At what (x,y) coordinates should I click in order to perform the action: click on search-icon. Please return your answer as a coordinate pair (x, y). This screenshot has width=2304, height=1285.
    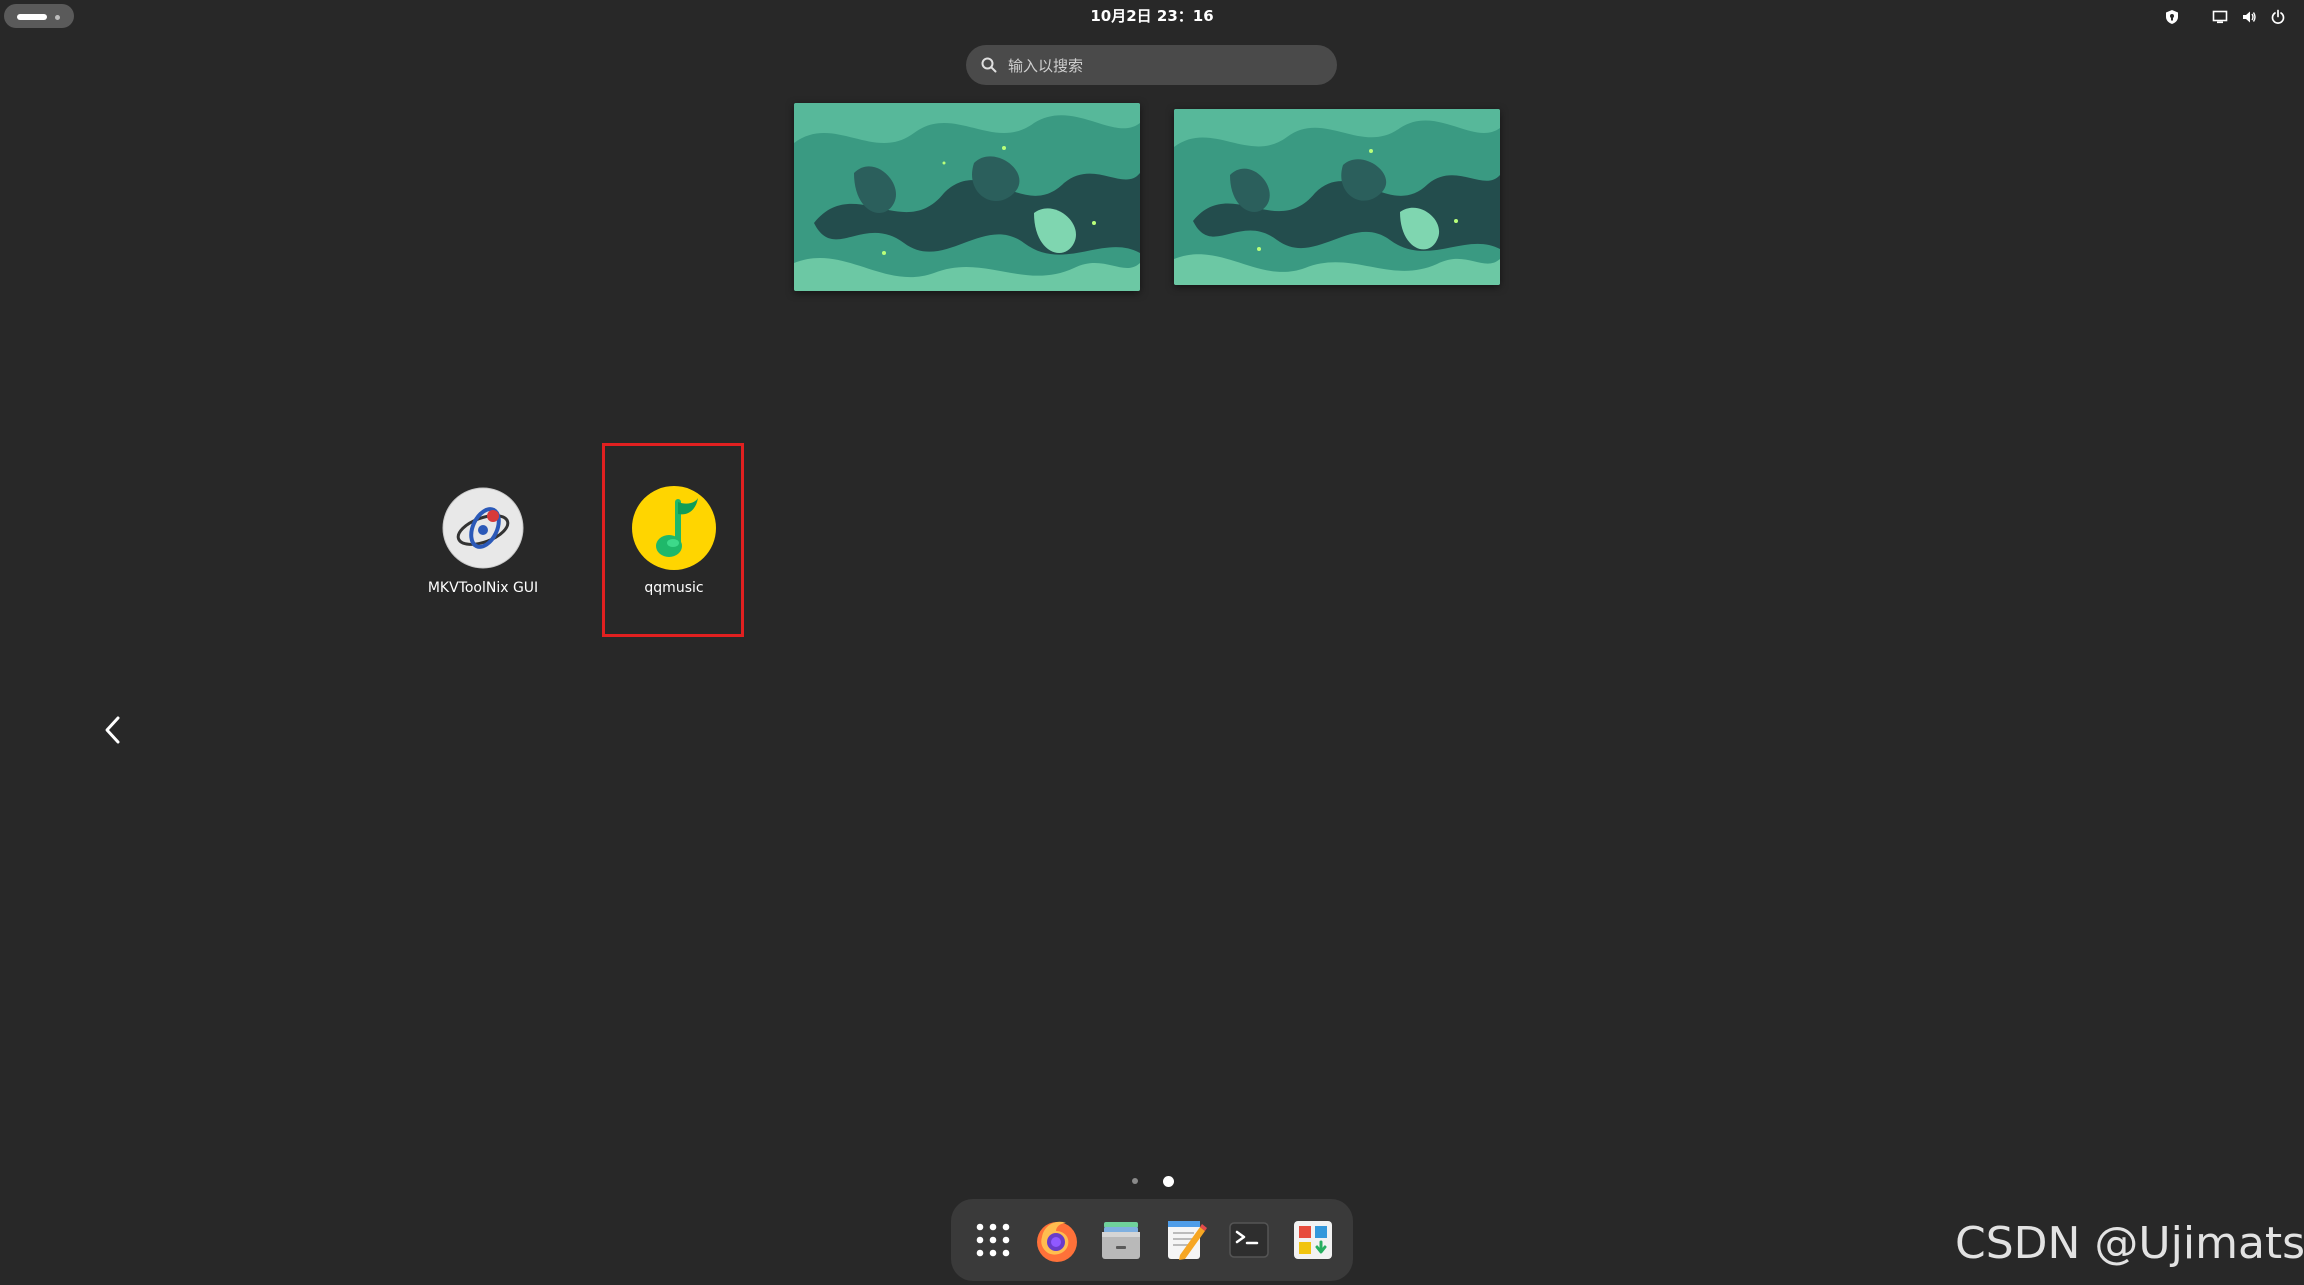
    Looking at the image, I should click on (989, 65).